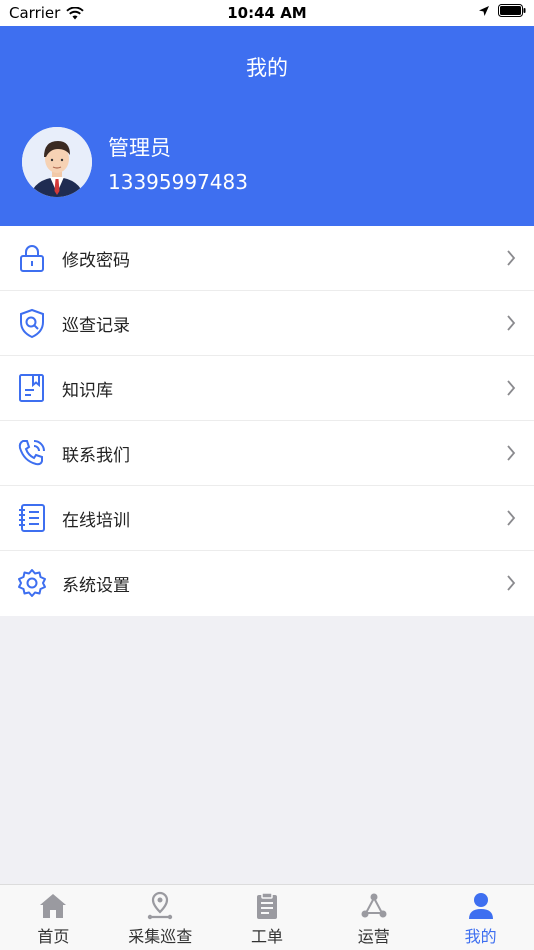 The height and width of the screenshot is (950, 534). I want to click on menu-item-patrol-records: 巡查记录, so click(267, 323).